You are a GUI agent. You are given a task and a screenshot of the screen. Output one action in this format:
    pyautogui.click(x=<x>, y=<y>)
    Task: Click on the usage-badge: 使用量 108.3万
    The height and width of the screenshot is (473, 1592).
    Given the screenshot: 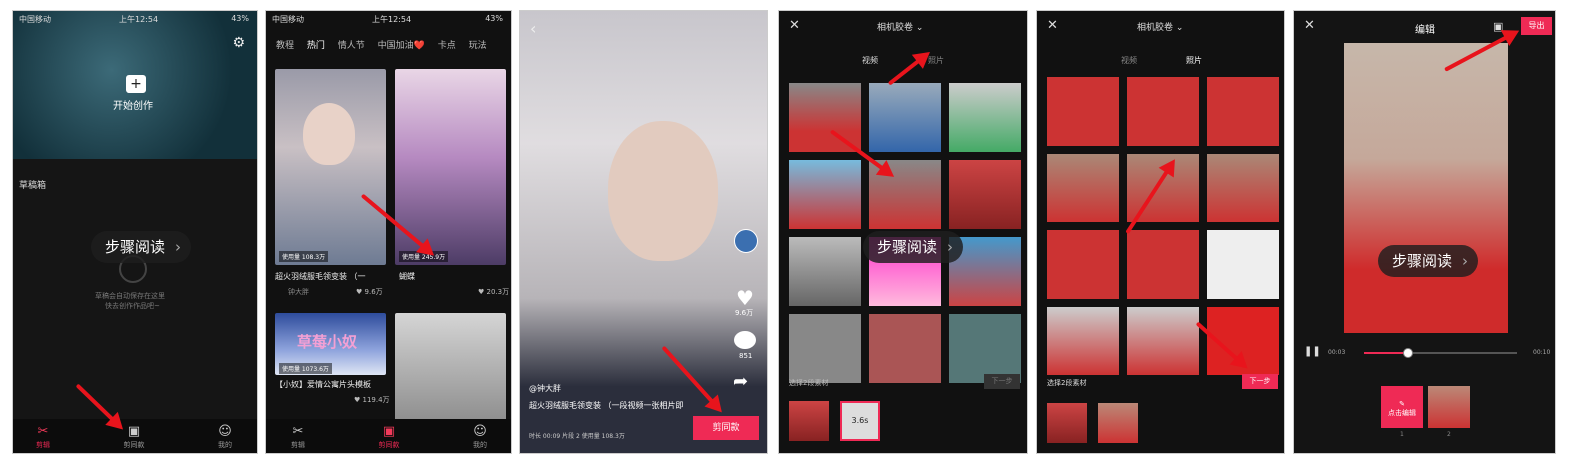 What is the action you would take?
    pyautogui.click(x=304, y=256)
    